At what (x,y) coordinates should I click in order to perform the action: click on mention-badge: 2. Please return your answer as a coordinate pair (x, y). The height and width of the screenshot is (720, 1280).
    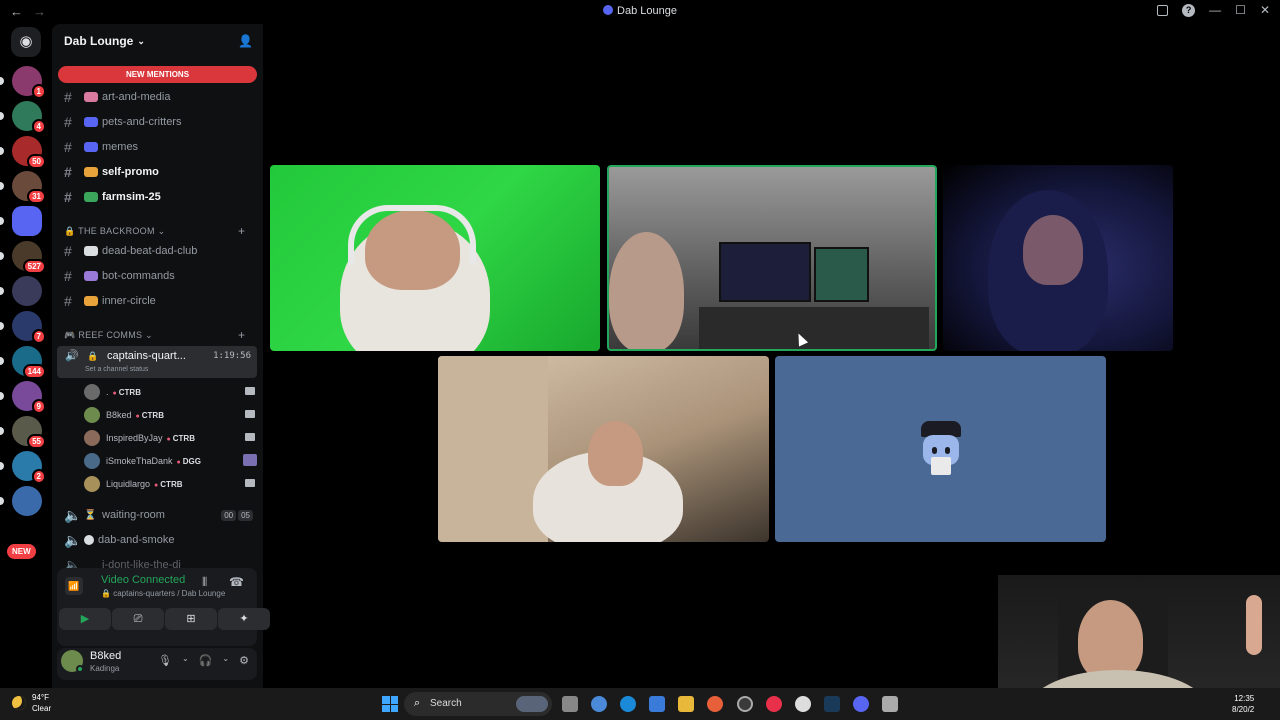
    Looking at the image, I should click on (38, 476).